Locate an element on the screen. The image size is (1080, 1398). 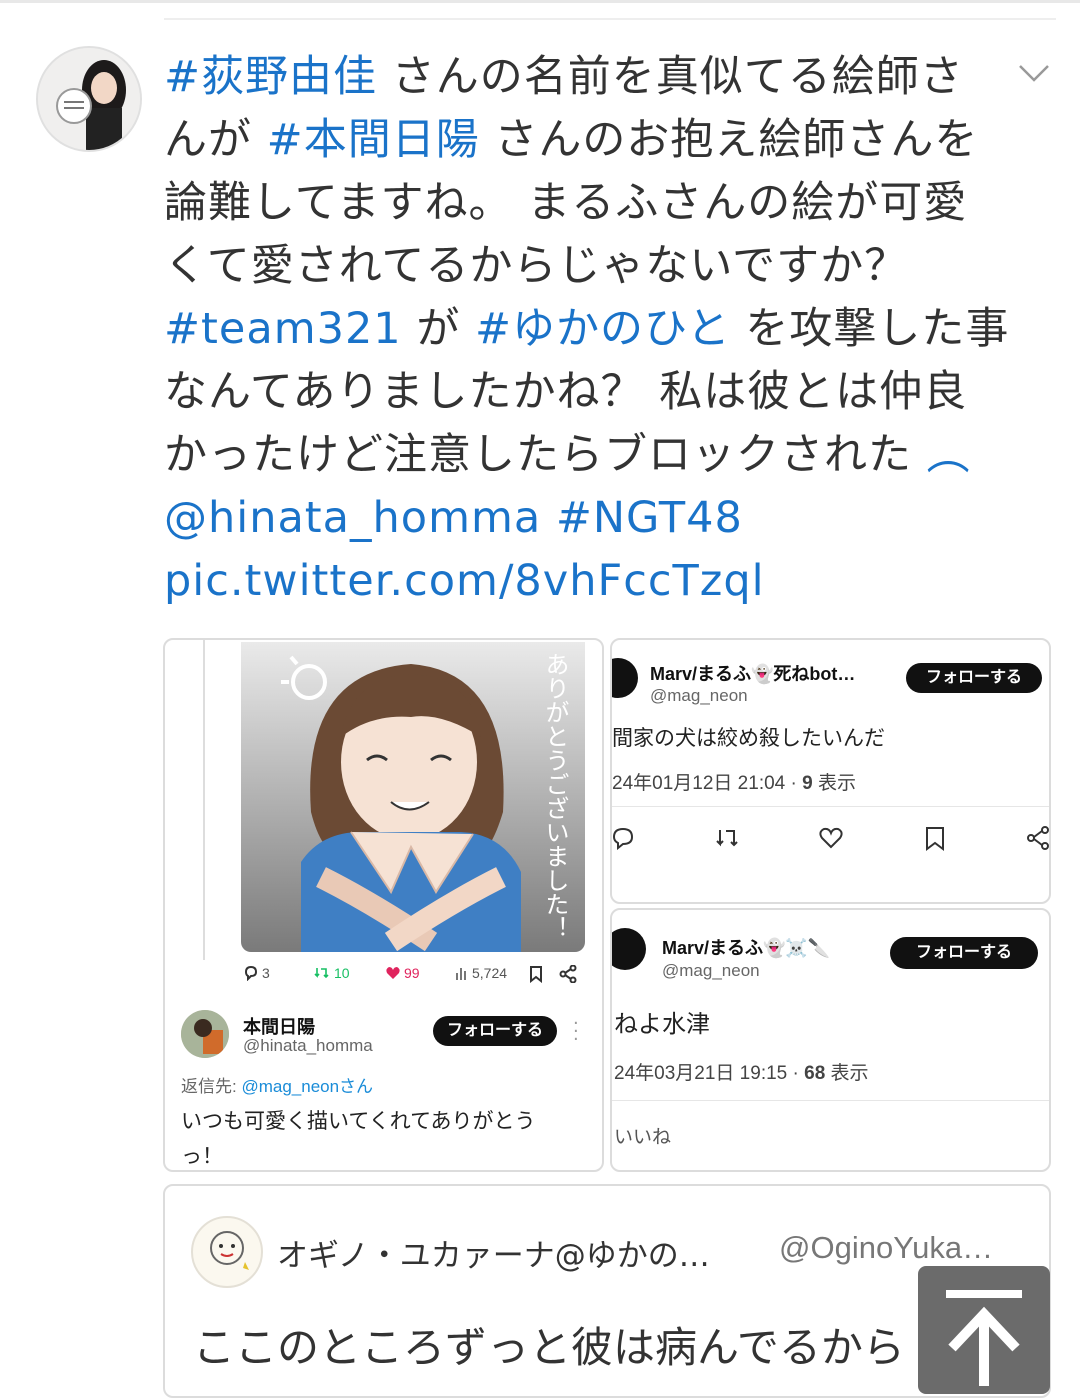
tweet-meta: 24年01月12日 21:04 · 9 表示 is located at coordinates (734, 781).